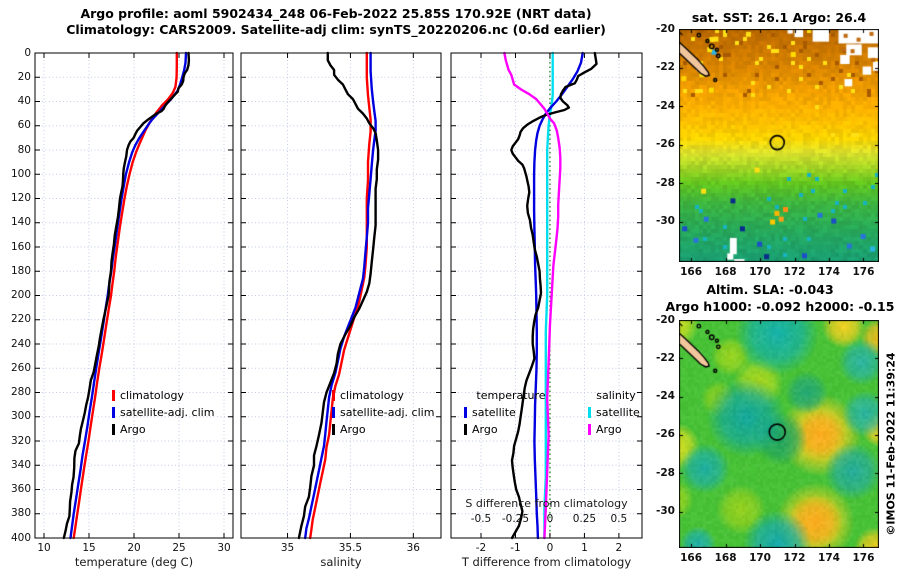 This screenshot has width=900, height=580. Describe the element at coordinates (20, 537) in the screenshot. I see `depth-tick-label: 400` at that location.